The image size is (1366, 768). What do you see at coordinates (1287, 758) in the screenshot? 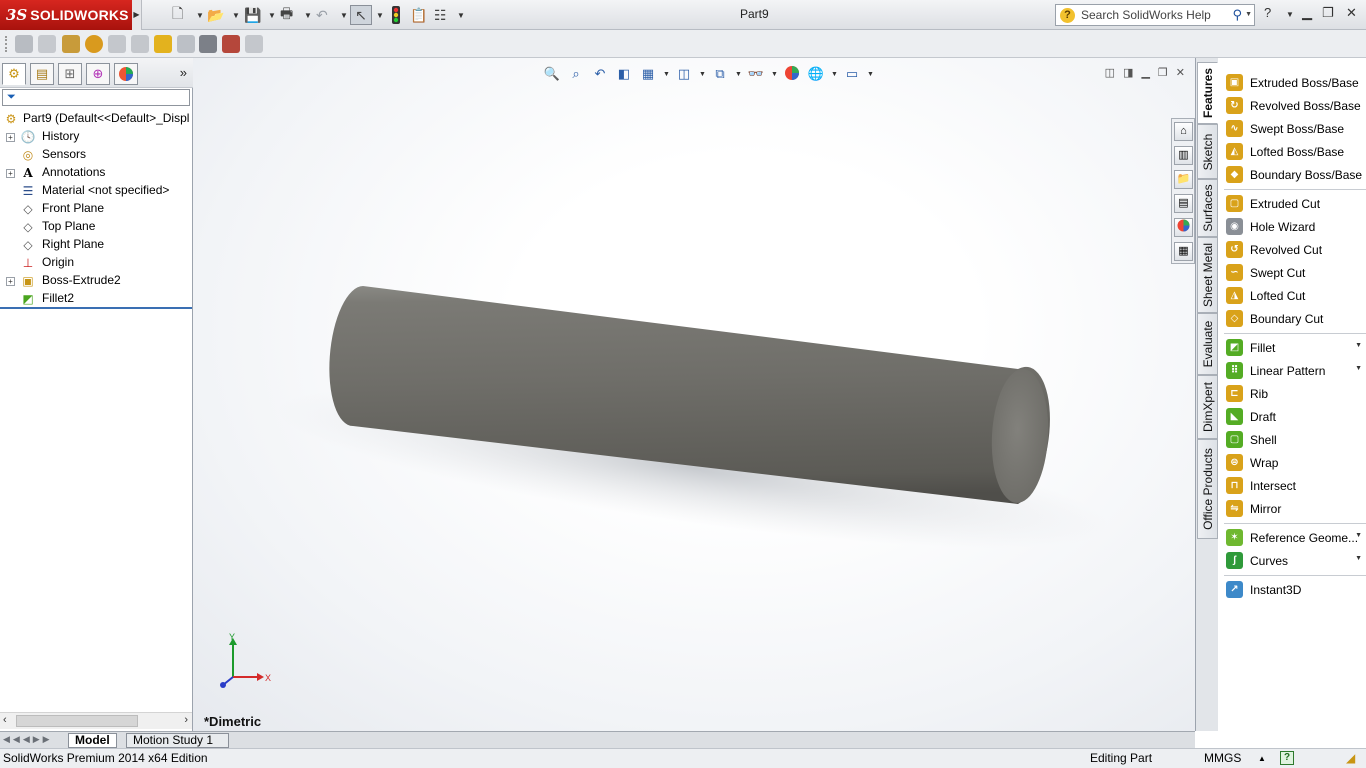
I see `help-status-icon: ?` at bounding box center [1287, 758].